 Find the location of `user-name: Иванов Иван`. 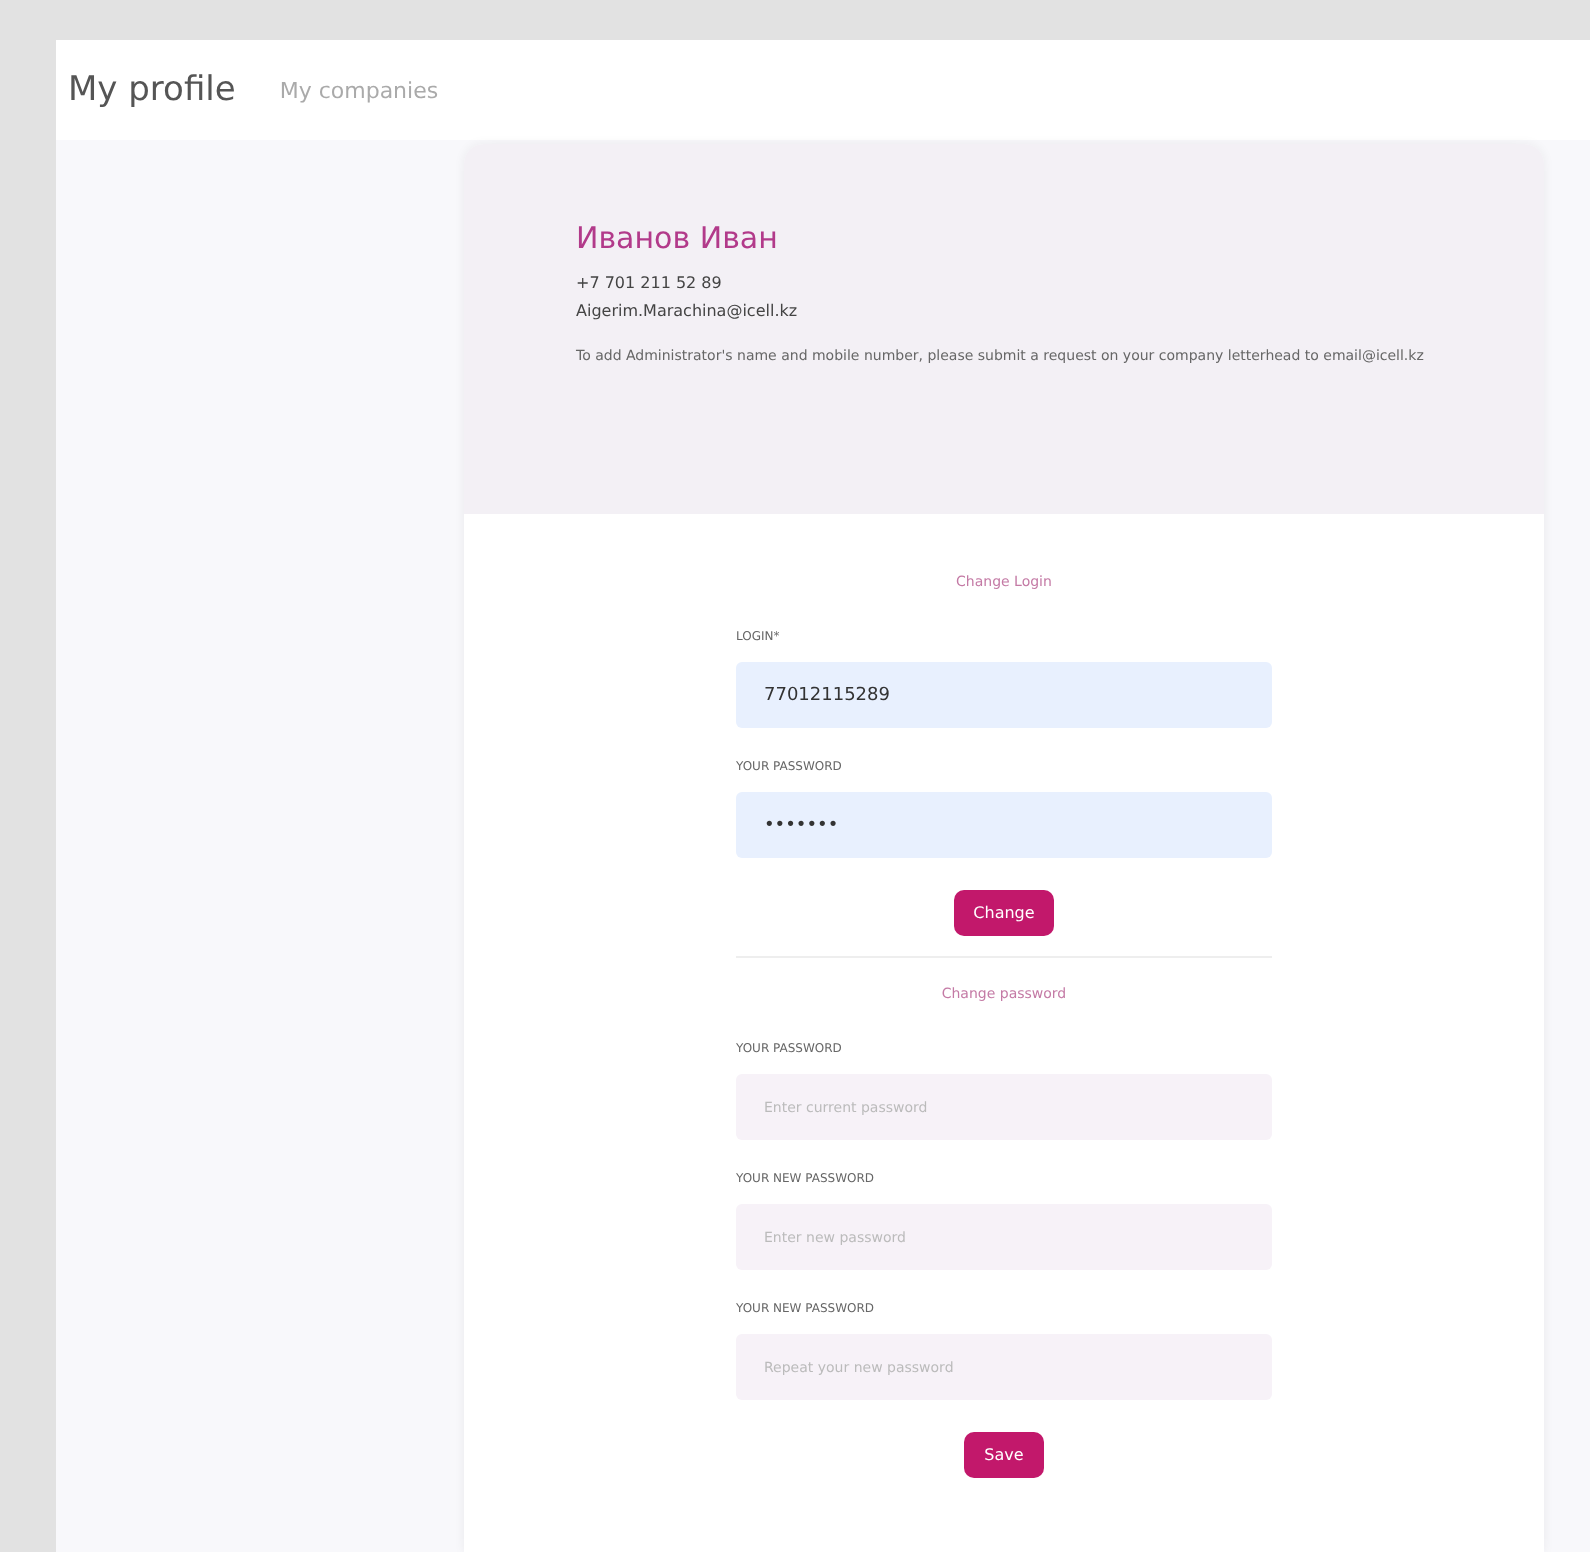

user-name: Иванов Иван is located at coordinates (678, 238).